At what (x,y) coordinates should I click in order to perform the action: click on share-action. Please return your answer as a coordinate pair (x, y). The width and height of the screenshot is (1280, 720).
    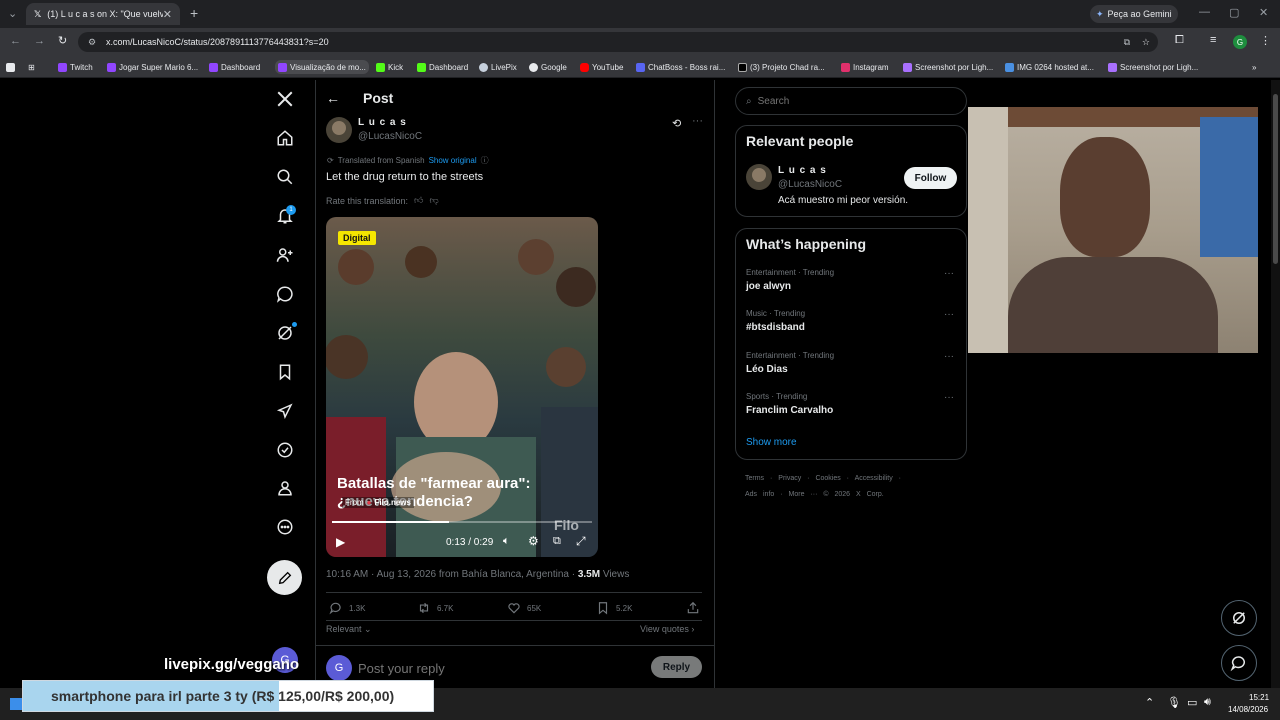
    Looking at the image, I should click on (693, 608).